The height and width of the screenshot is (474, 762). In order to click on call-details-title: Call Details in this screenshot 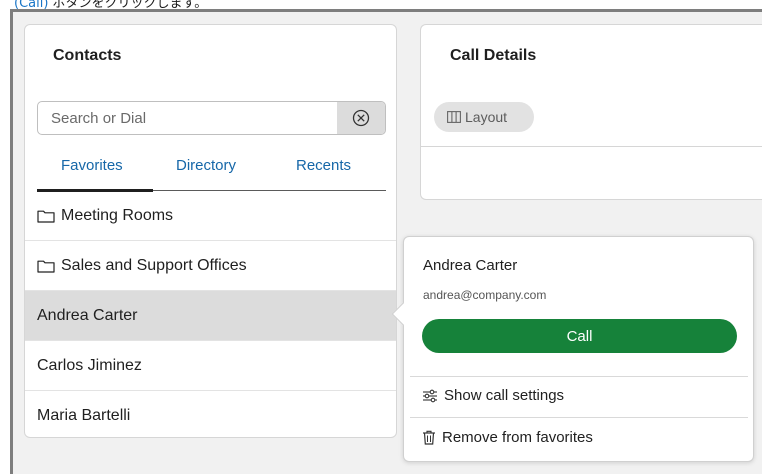, I will do `click(493, 55)`.